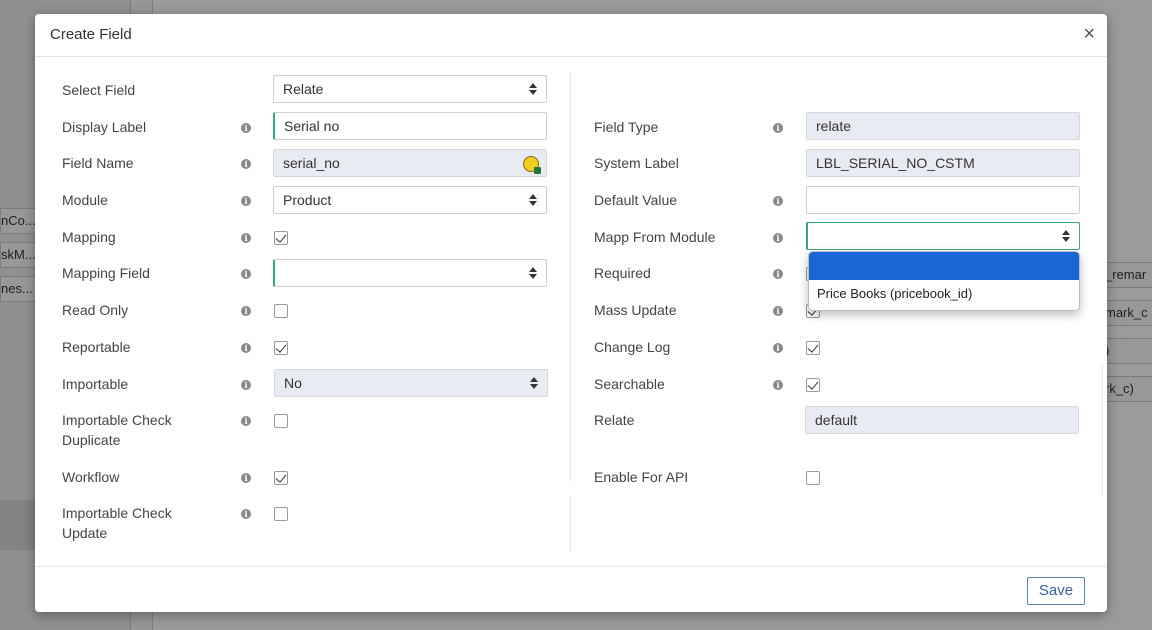  What do you see at coordinates (942, 420) in the screenshot?
I see `relate-input: default` at bounding box center [942, 420].